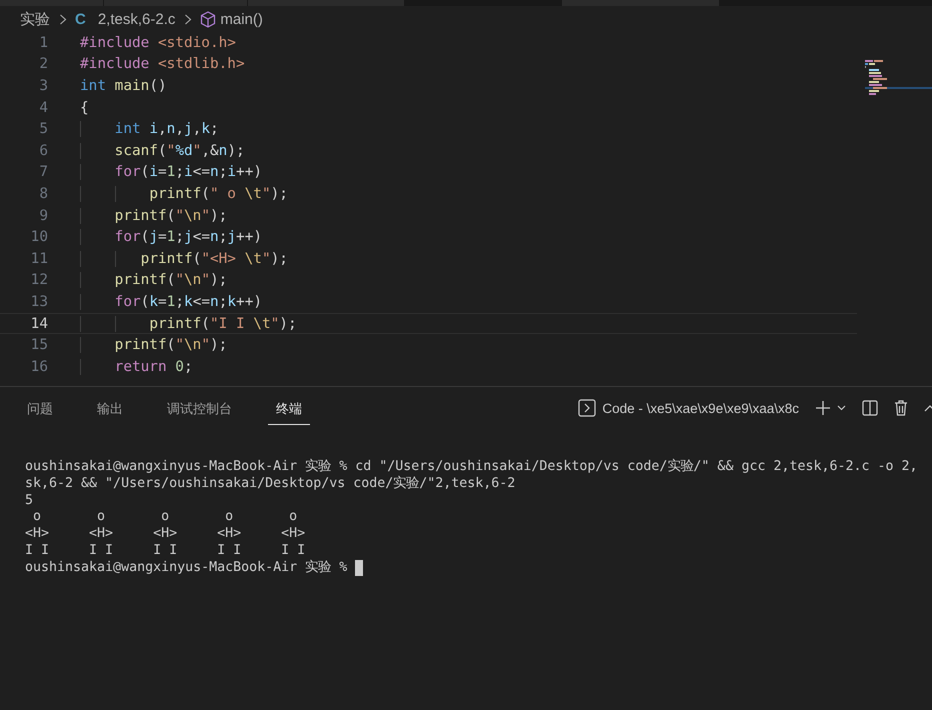  I want to click on terminal-line: I I I I I I I I I I, so click(165, 551).